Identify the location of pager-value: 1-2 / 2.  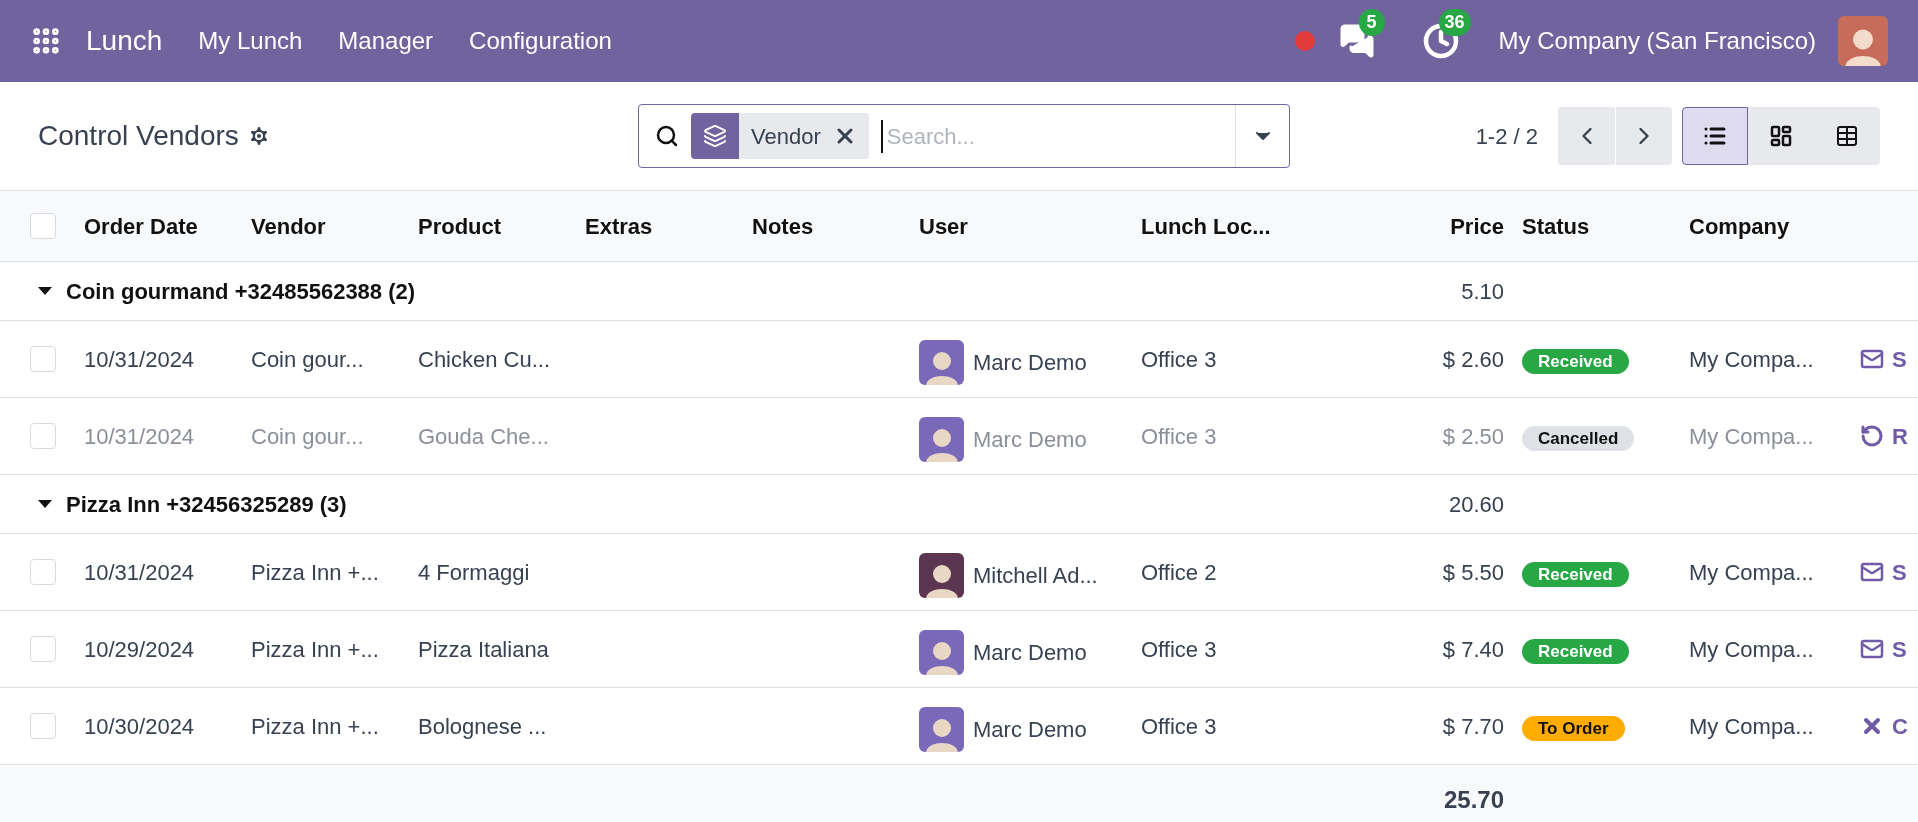
(1506, 136).